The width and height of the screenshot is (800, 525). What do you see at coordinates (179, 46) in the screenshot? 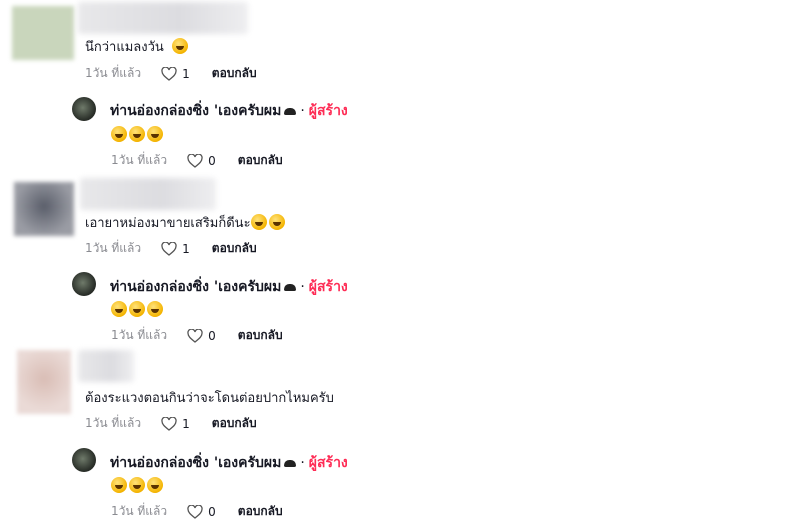
I see `grinning-sweat-emoji` at bounding box center [179, 46].